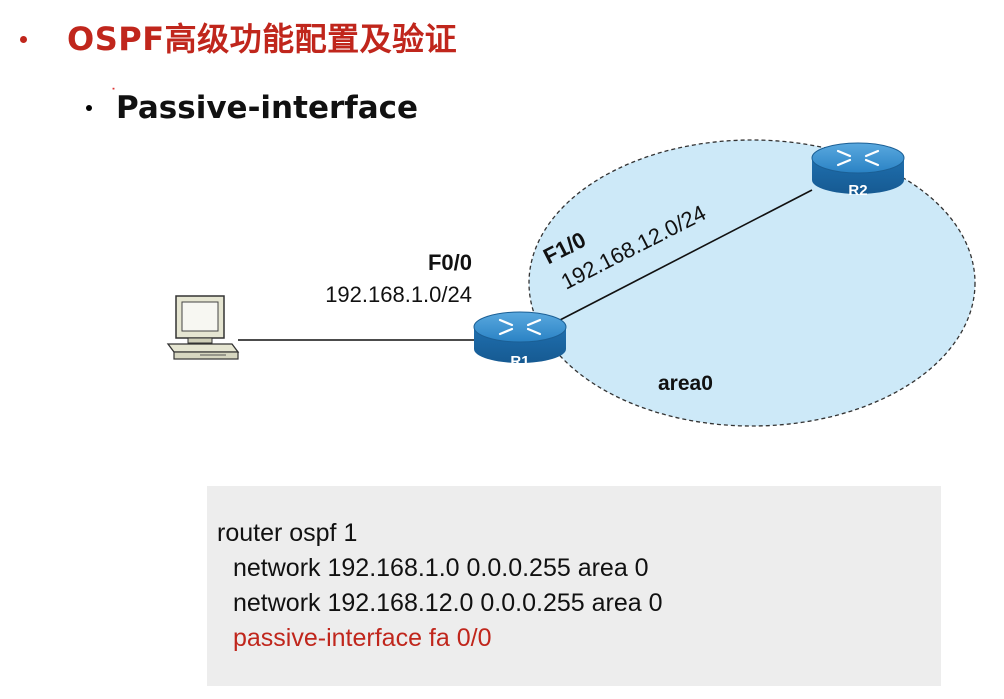 Image resolution: width=1004 pixels, height=699 pixels. Describe the element at coordinates (362, 638) in the screenshot. I see `config-line-passive-interface: passive-interface fa 0/0` at that location.